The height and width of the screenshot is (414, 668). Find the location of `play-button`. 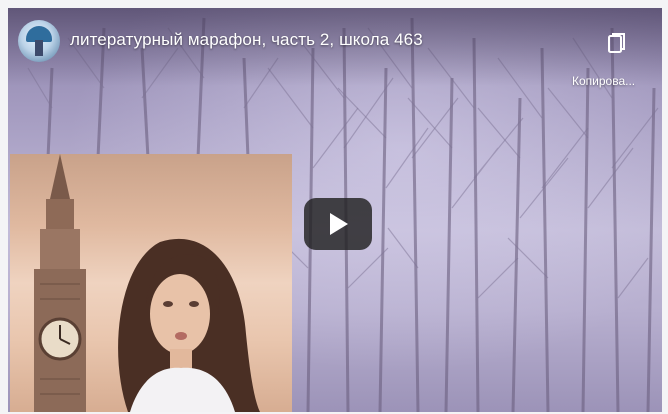

play-button is located at coordinates (338, 224).